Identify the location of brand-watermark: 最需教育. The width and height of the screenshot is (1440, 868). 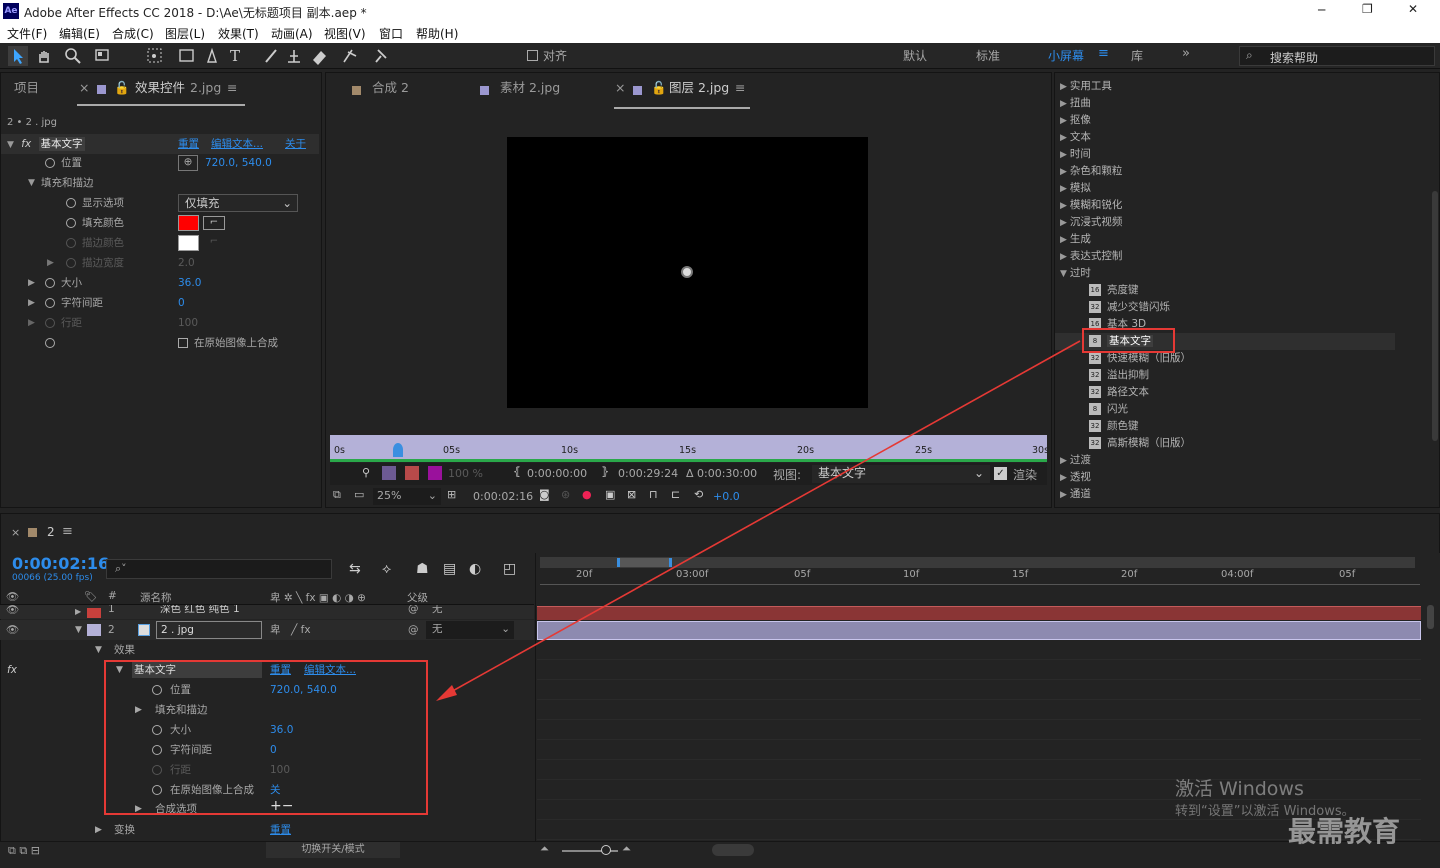
(1344, 831).